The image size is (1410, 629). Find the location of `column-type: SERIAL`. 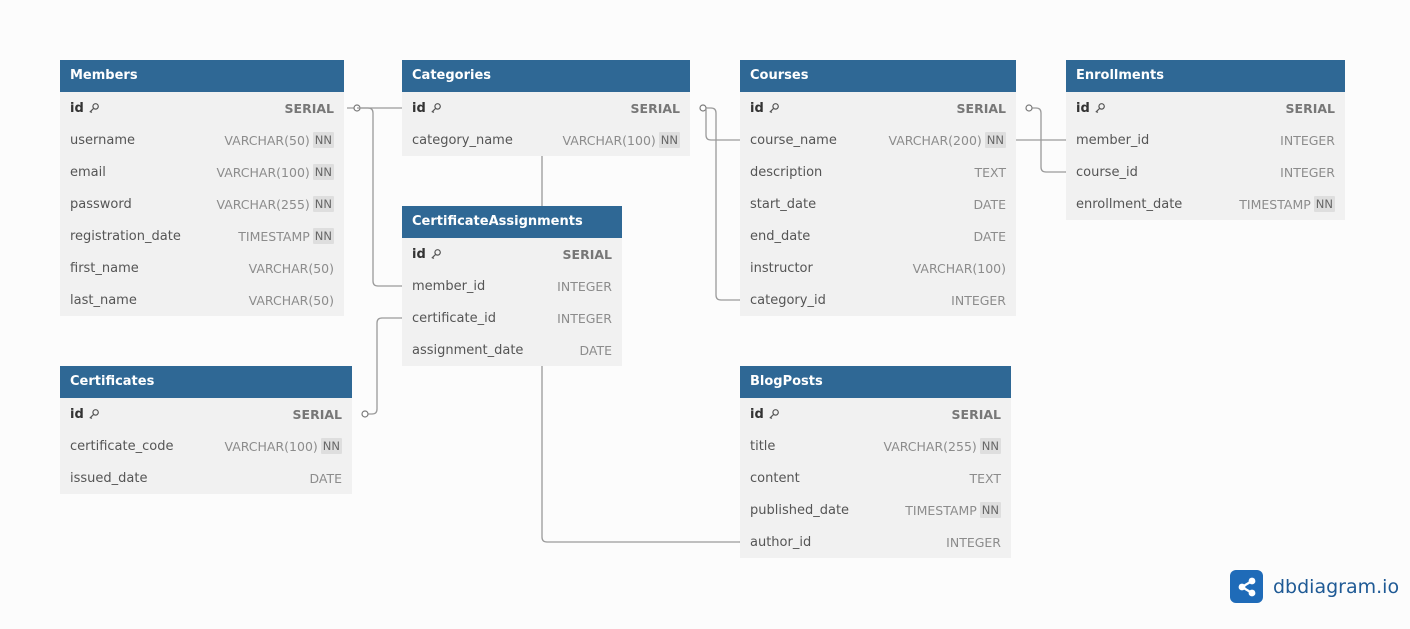

column-type: SERIAL is located at coordinates (317, 414).